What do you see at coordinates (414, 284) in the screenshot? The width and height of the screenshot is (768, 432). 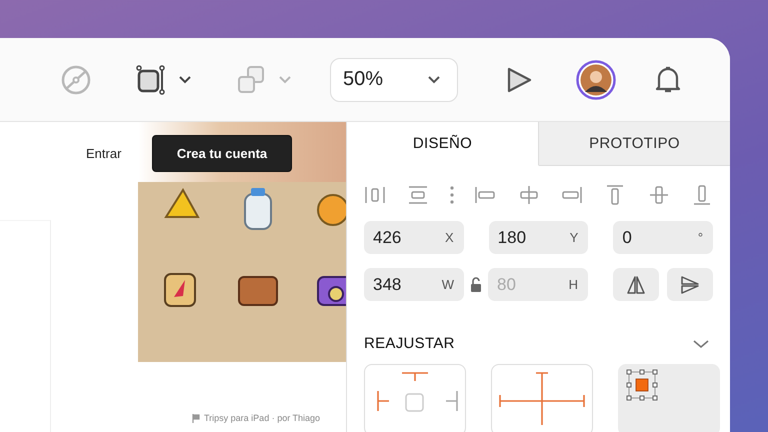 I see `input-field: 348 W` at bounding box center [414, 284].